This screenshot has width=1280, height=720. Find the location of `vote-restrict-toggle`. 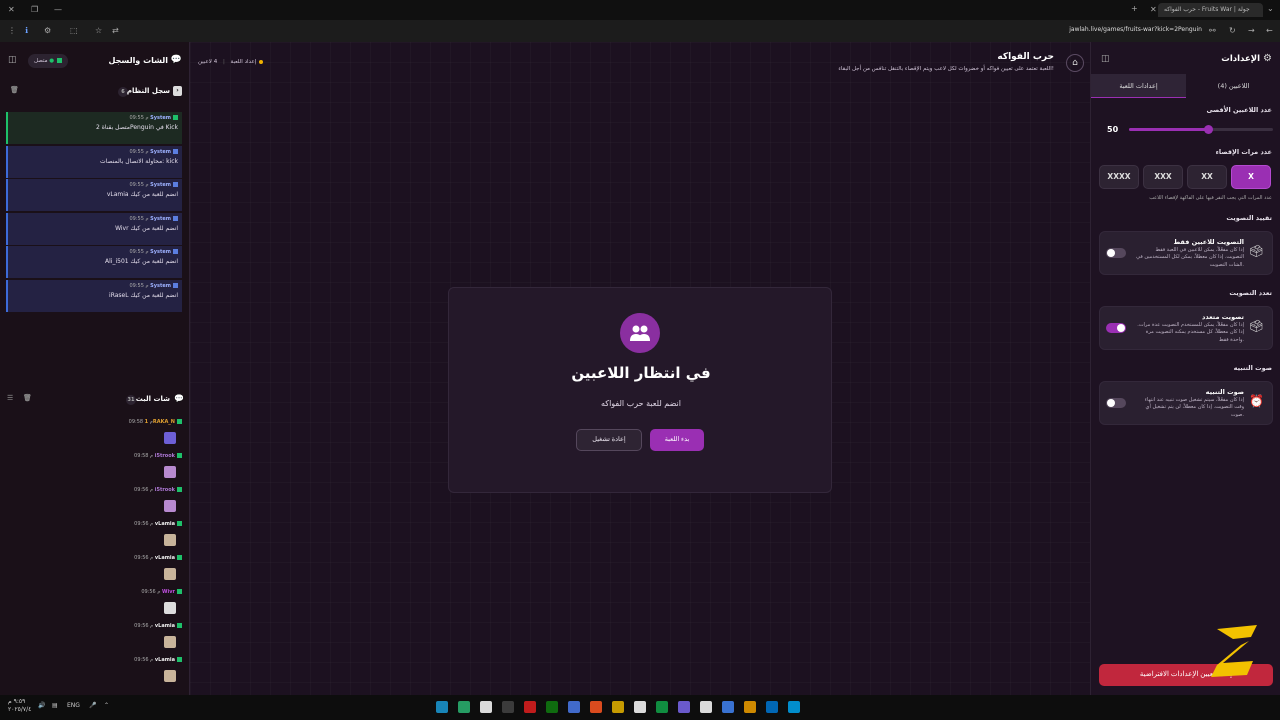

vote-restrict-toggle is located at coordinates (1116, 253).